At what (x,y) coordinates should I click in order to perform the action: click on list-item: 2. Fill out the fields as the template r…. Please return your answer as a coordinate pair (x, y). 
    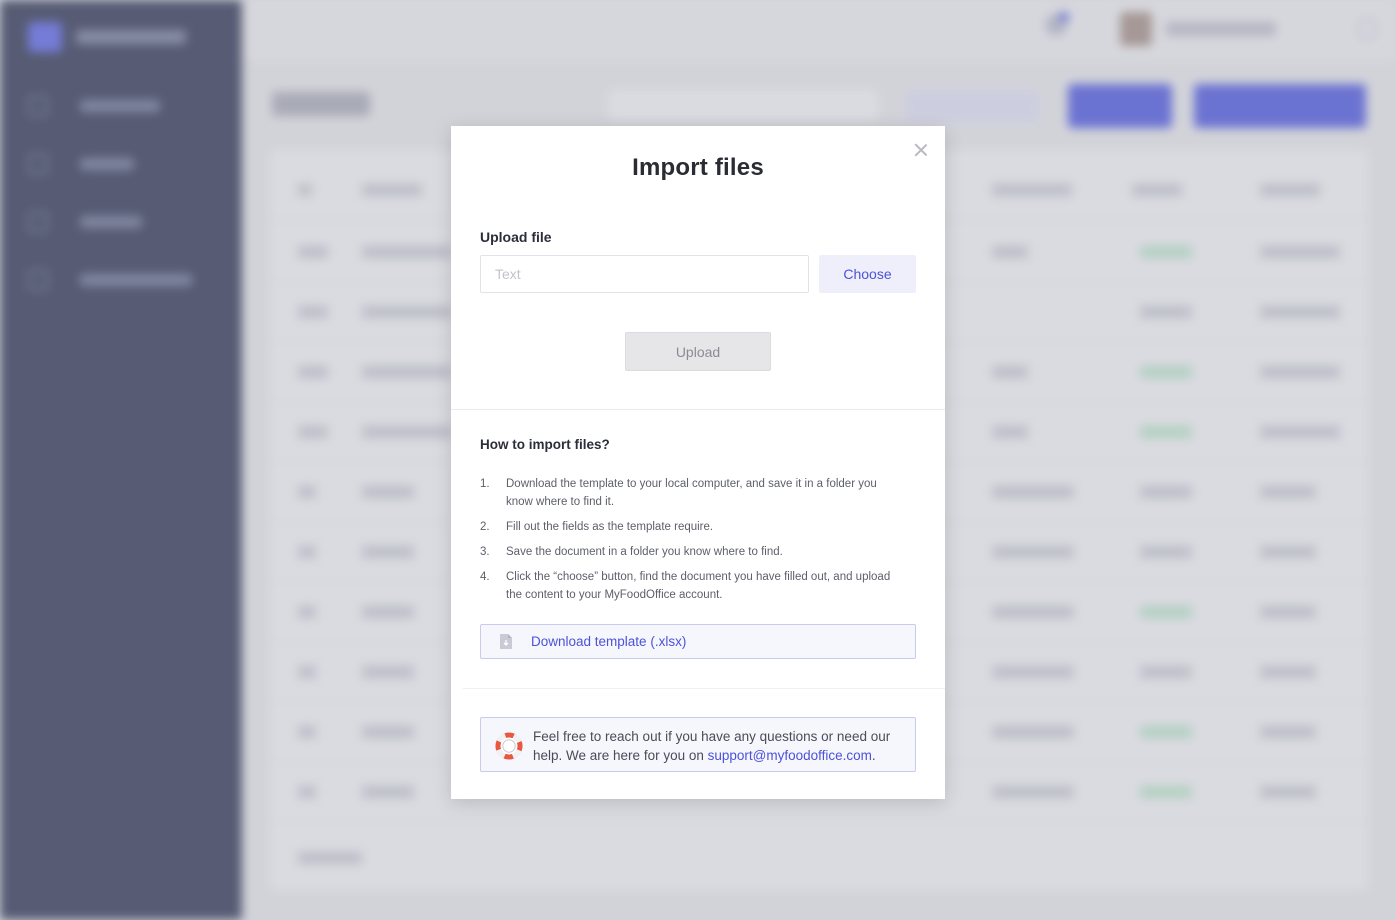
    Looking at the image, I should click on (692, 527).